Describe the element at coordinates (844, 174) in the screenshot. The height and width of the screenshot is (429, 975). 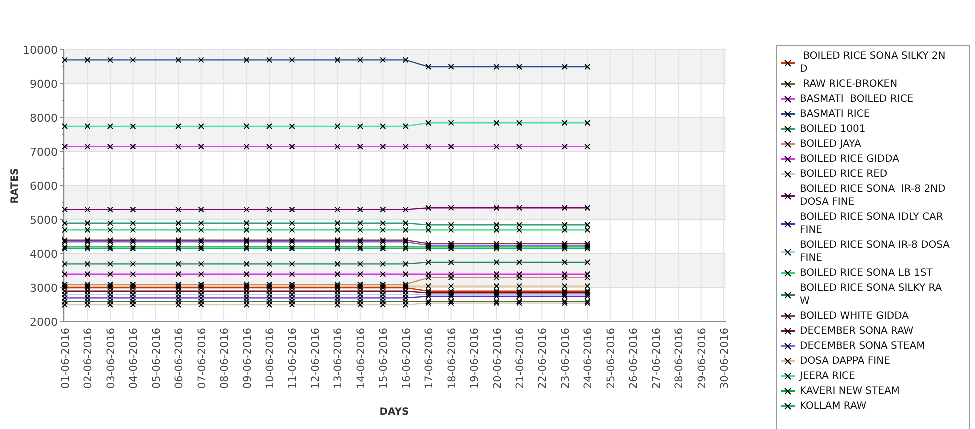
I see `legend-label: BOILED RICE RED` at that location.